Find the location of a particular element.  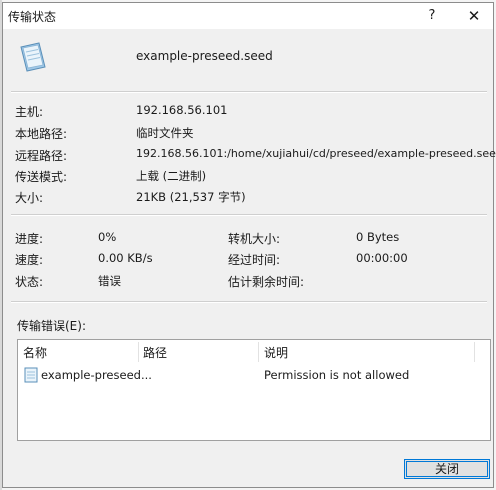

title-bar: 传输状态 ? ✕ is located at coordinates (248, 16).